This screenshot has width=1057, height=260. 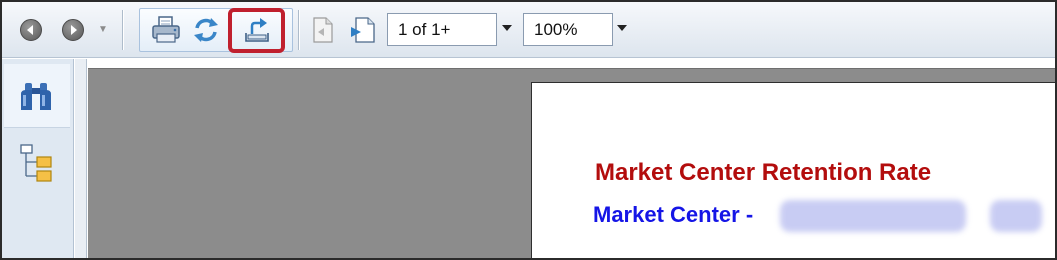 I want to click on tree-icon, so click(x=36, y=163).